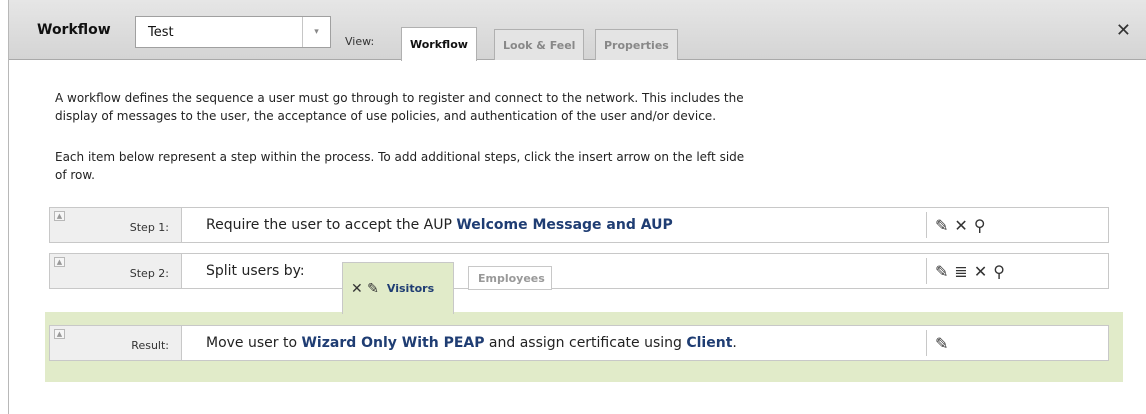  Describe the element at coordinates (116, 343) in the screenshot. I see `step-handle: ▲ Result:` at that location.